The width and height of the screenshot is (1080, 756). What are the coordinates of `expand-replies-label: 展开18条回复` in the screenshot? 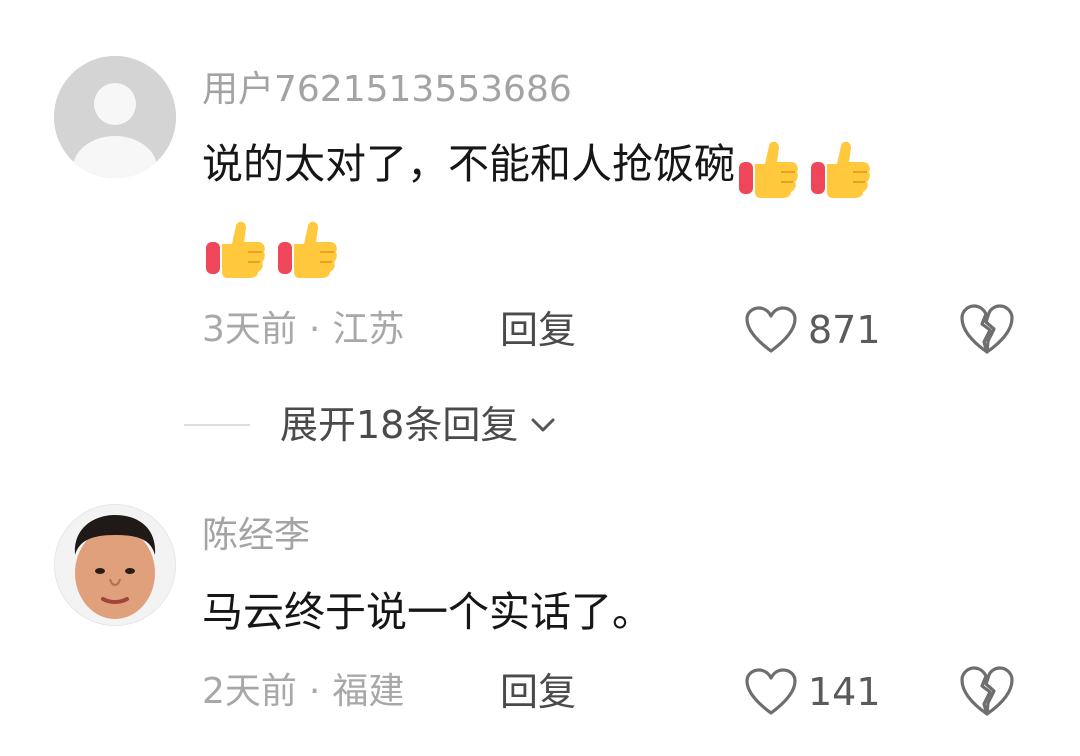 It's located at (399, 425).